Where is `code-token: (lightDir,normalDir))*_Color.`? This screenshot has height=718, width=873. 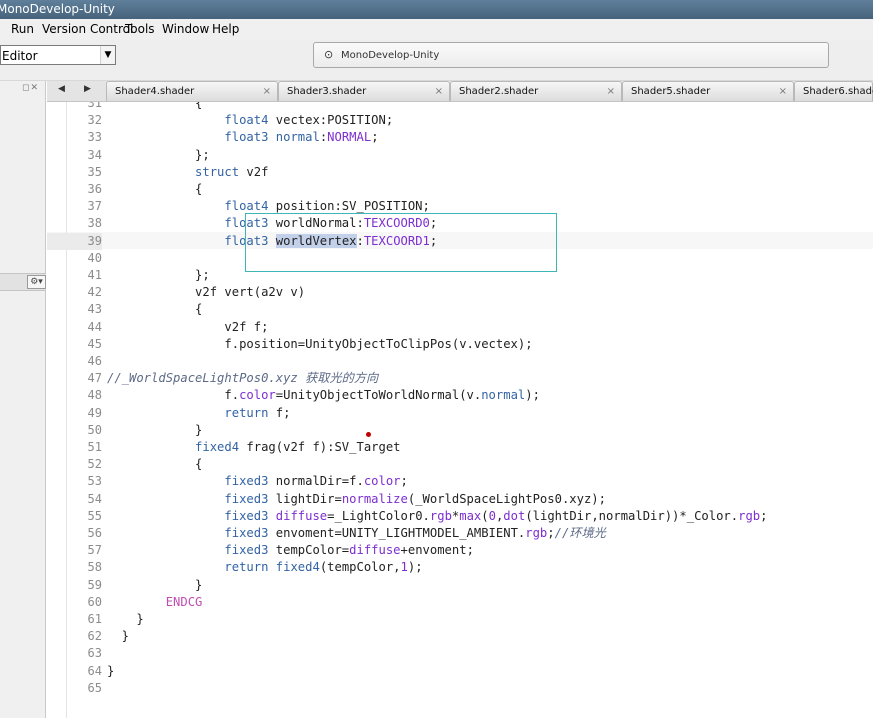
code-token: (lightDir,normalDir))*_Color. is located at coordinates (632, 516).